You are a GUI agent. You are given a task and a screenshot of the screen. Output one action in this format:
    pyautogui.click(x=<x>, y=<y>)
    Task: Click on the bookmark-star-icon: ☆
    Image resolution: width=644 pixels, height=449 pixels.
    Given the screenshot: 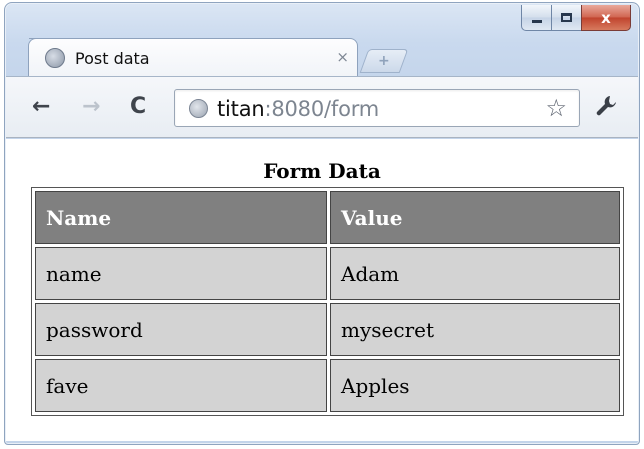 What is the action you would take?
    pyautogui.click(x=556, y=108)
    